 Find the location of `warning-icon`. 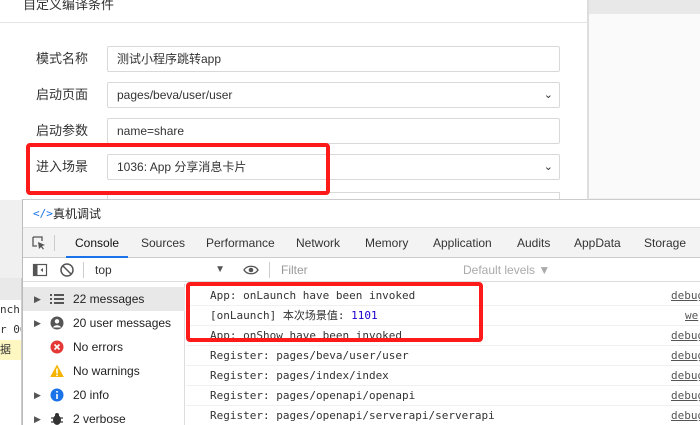

warning-icon is located at coordinates (57, 370).